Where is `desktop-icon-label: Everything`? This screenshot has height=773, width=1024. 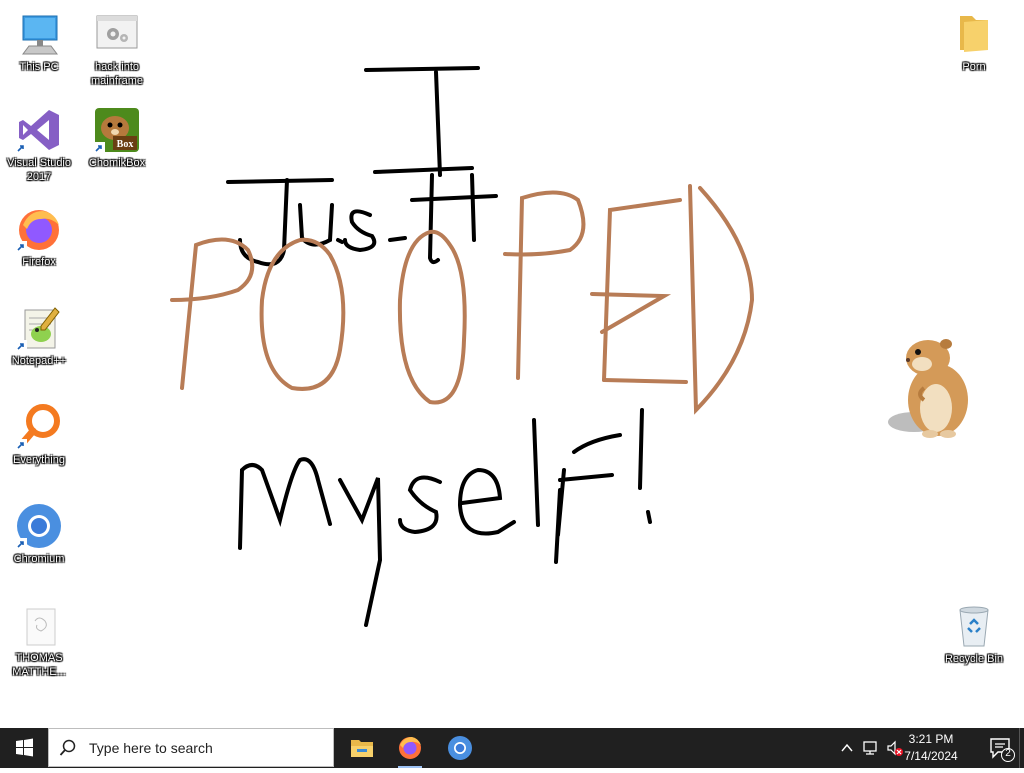
desktop-icon-label: Everything is located at coordinates (39, 460).